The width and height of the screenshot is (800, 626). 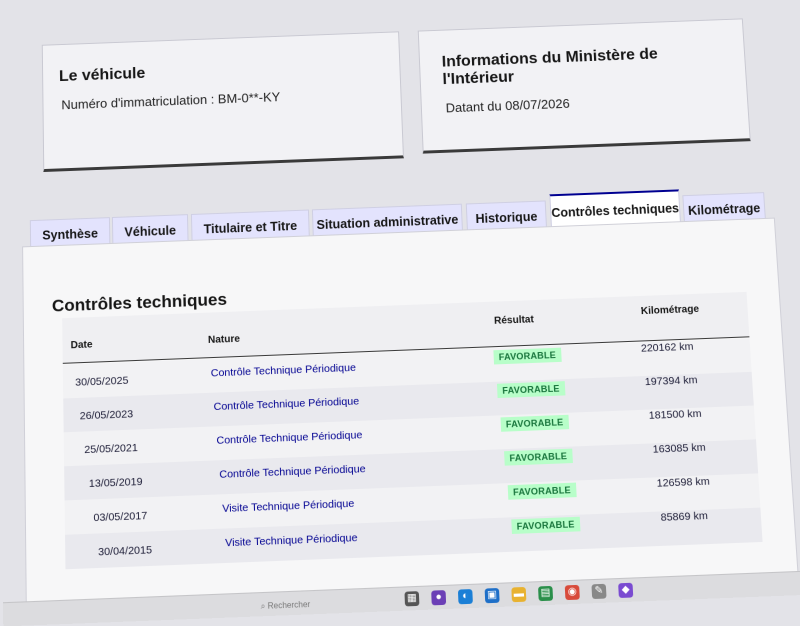 I want to click on row-km: 220162 km, so click(x=667, y=347).